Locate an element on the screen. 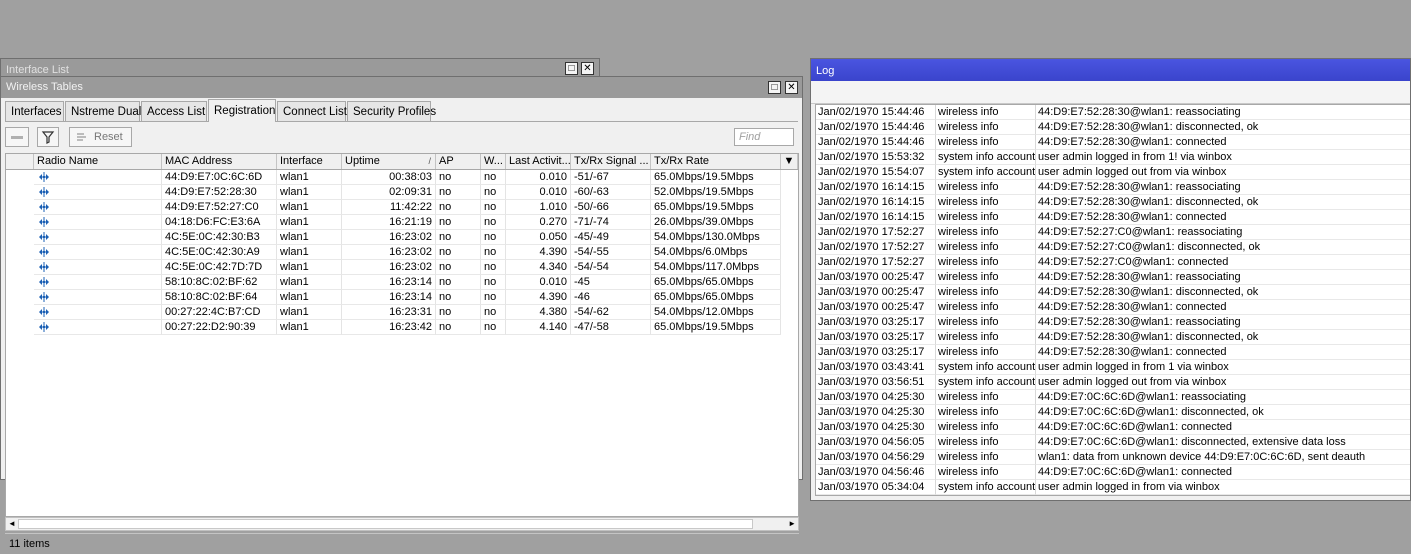  cell-ap: no is located at coordinates (458, 192).